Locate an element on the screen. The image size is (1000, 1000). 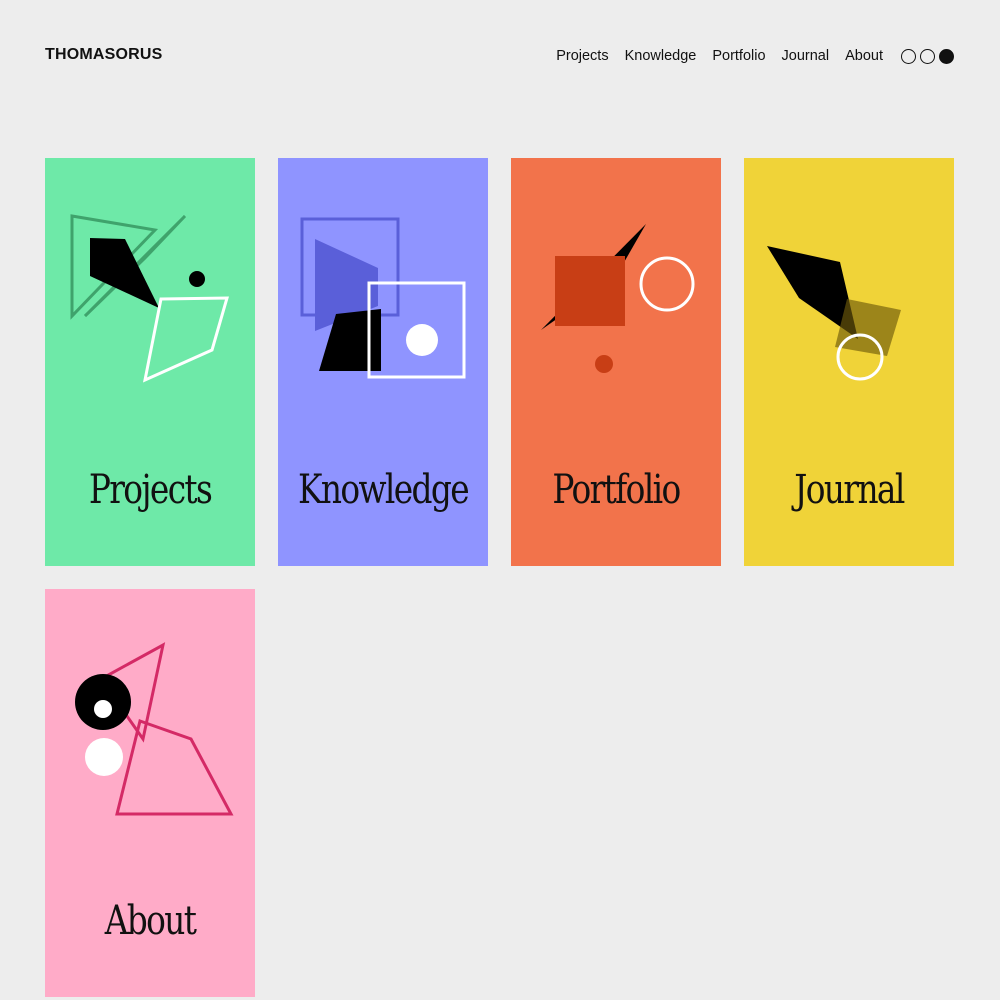
theme-option-3-icon is located at coordinates (946, 56).